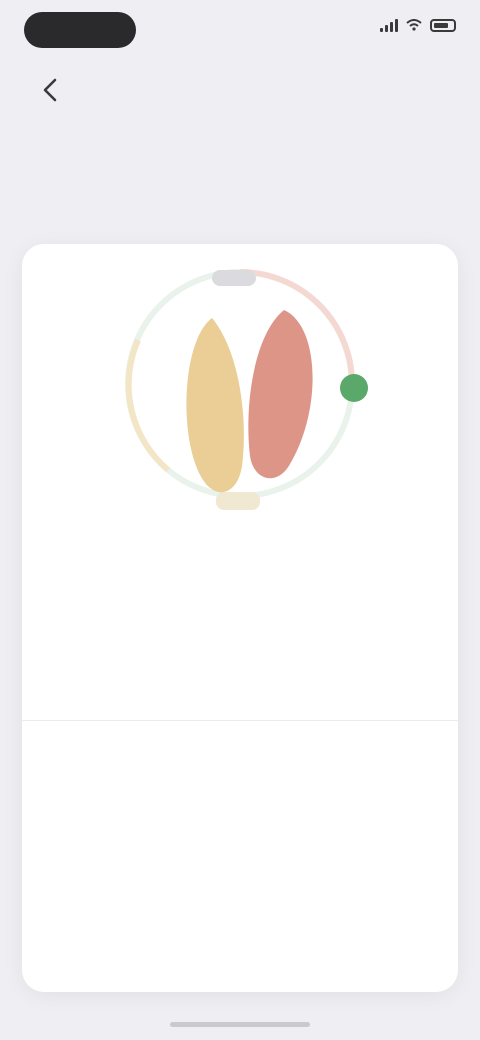 The width and height of the screenshot is (480, 1040). What do you see at coordinates (240, 720) in the screenshot?
I see `divider` at bounding box center [240, 720].